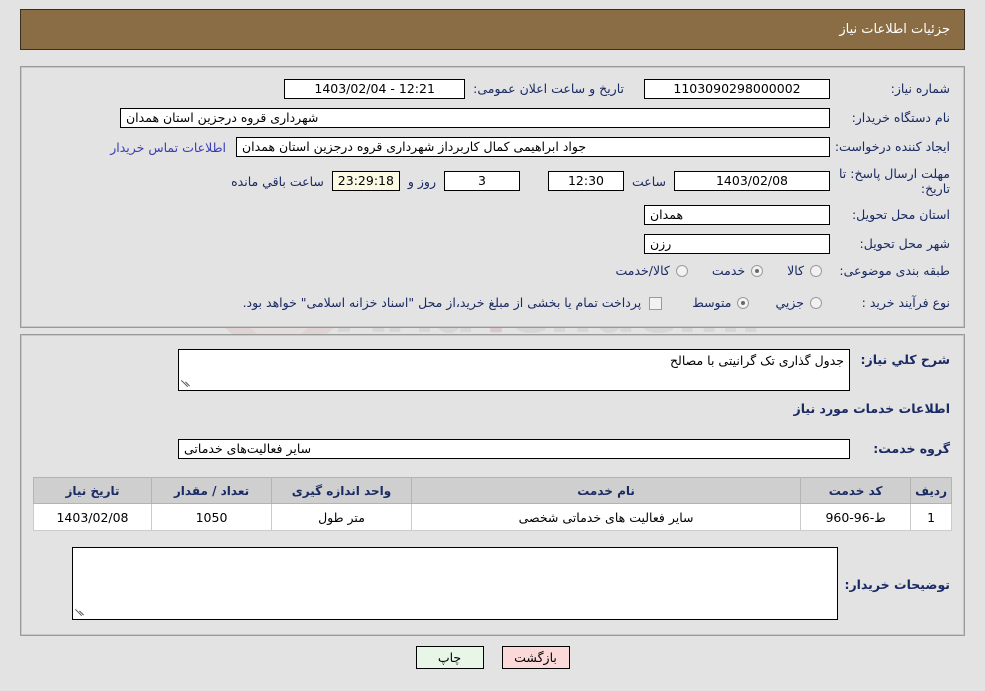 The width and height of the screenshot is (985, 691). What do you see at coordinates (931, 517) in the screenshot?
I see `cell-row: 1` at bounding box center [931, 517].